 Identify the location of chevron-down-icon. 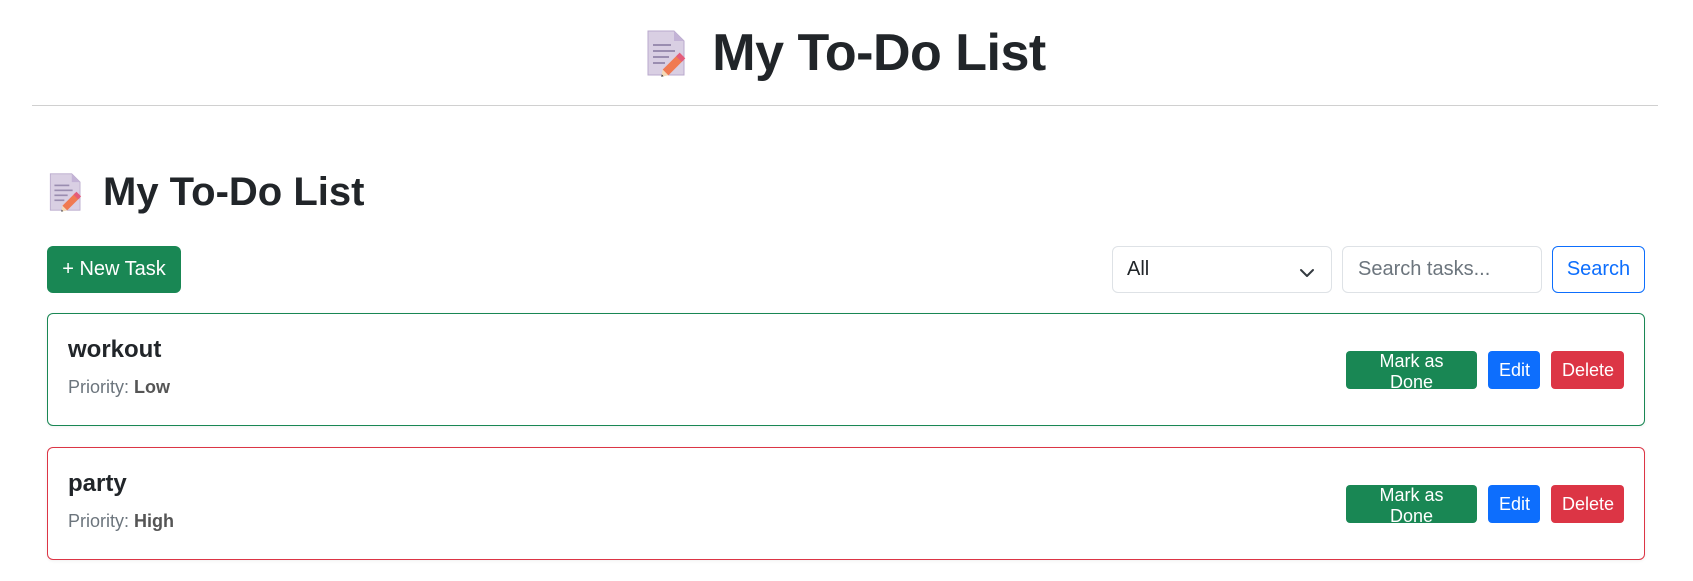
(1307, 274).